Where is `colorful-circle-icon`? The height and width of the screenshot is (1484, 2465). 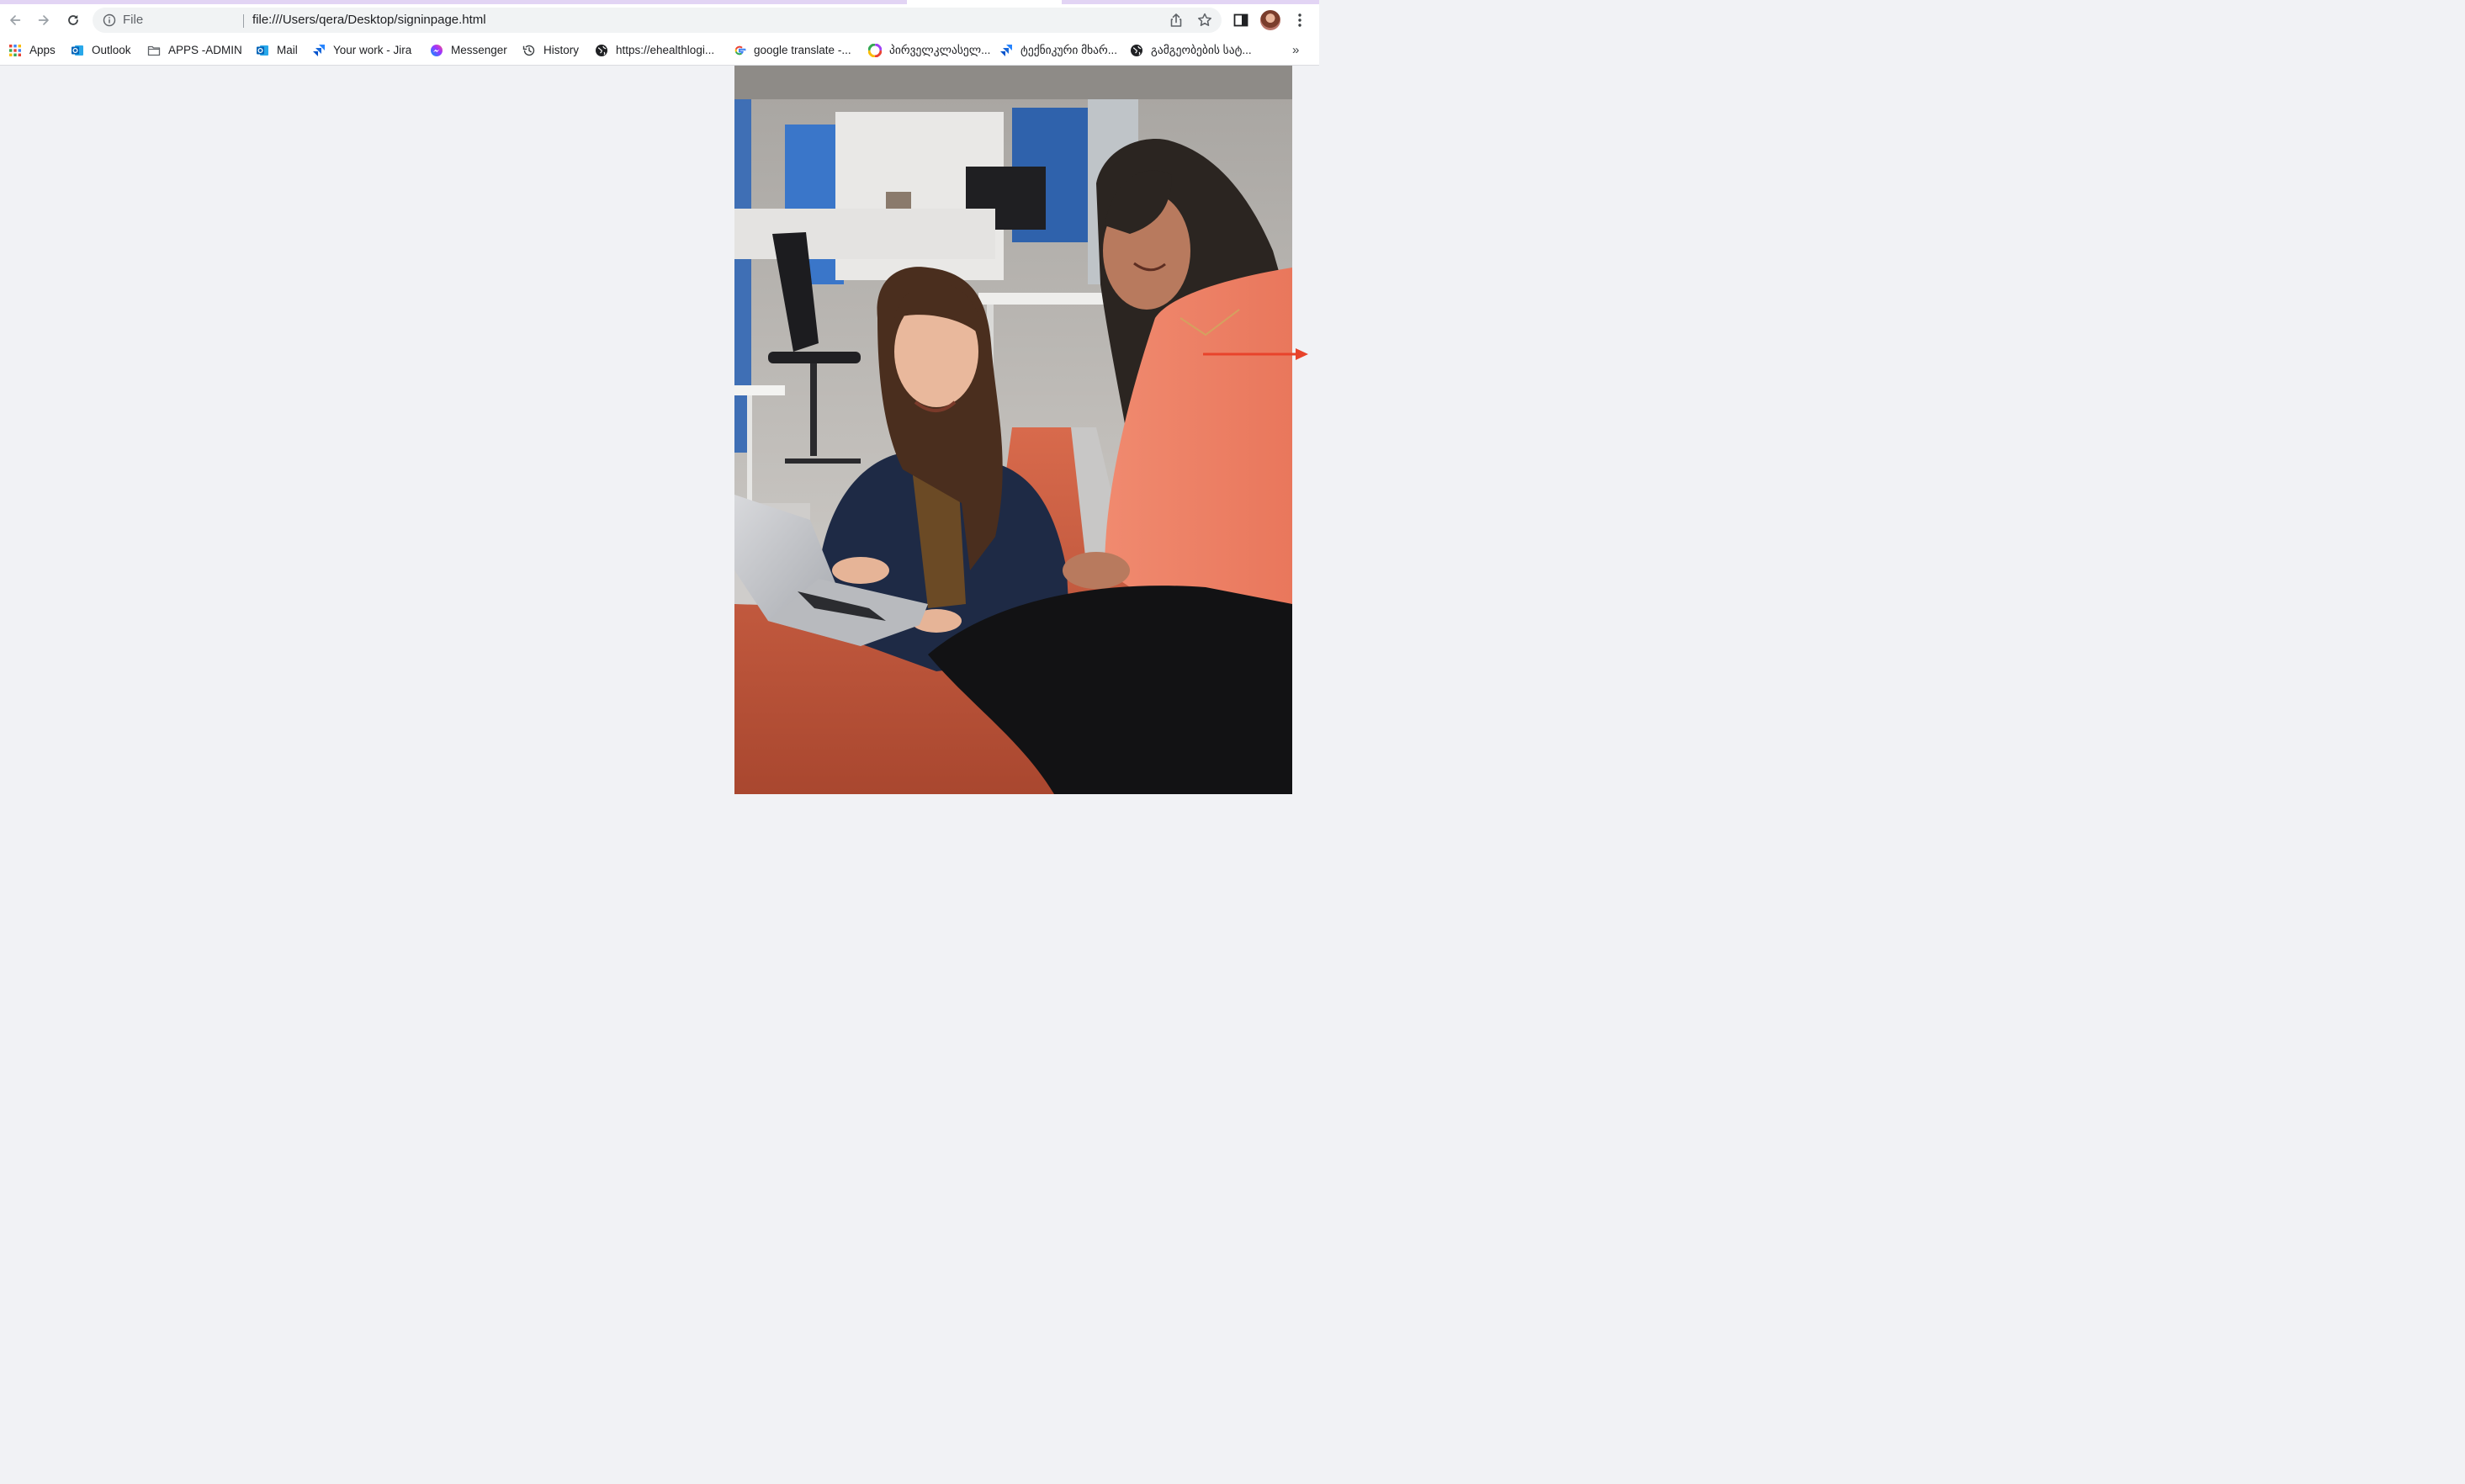
colorful-circle-icon is located at coordinates (875, 50).